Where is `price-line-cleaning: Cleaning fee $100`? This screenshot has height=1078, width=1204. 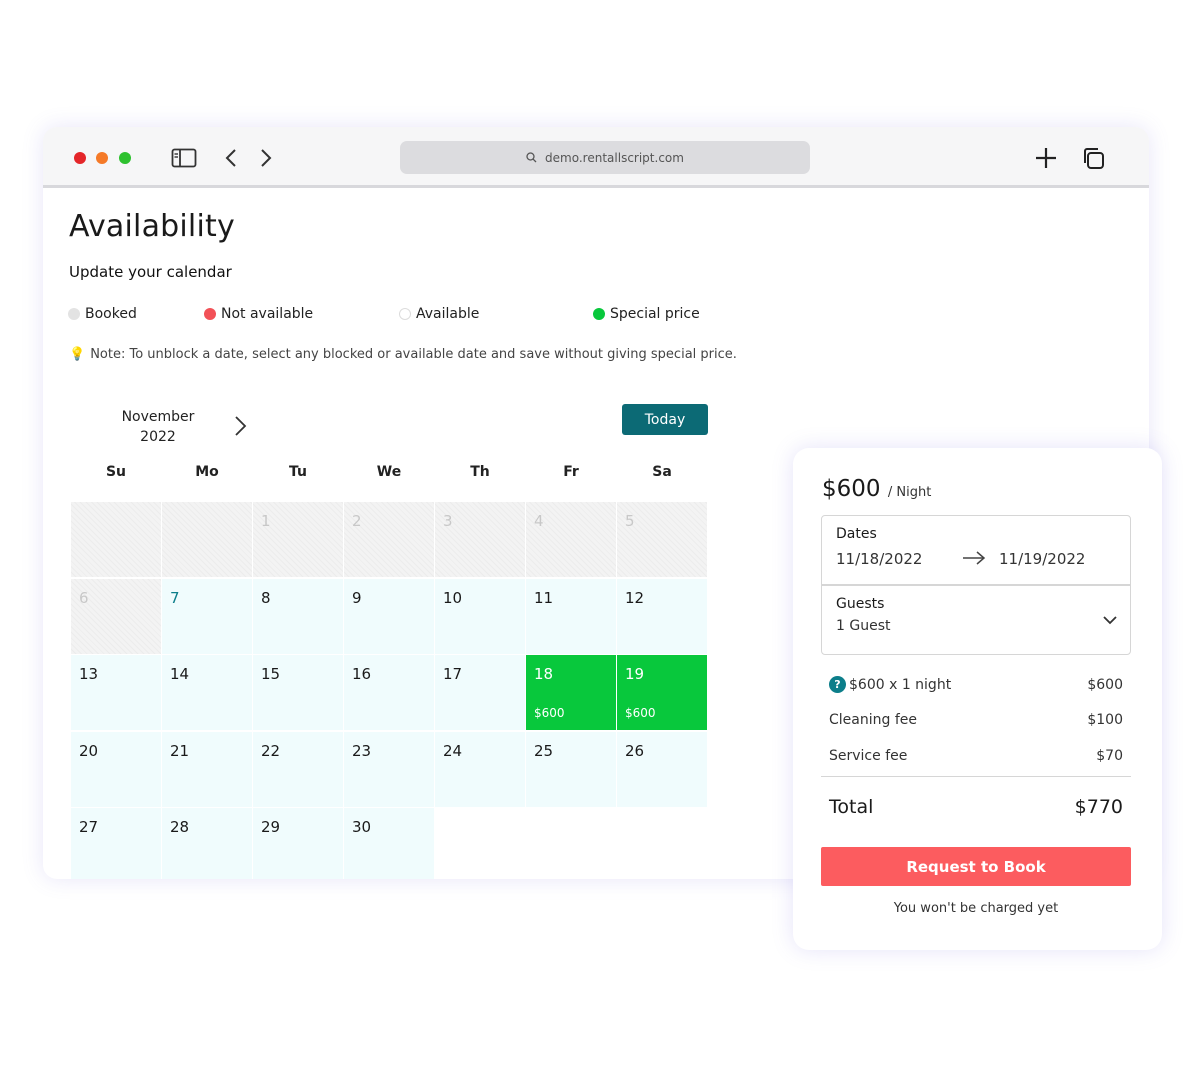 price-line-cleaning: Cleaning fee $100 is located at coordinates (976, 720).